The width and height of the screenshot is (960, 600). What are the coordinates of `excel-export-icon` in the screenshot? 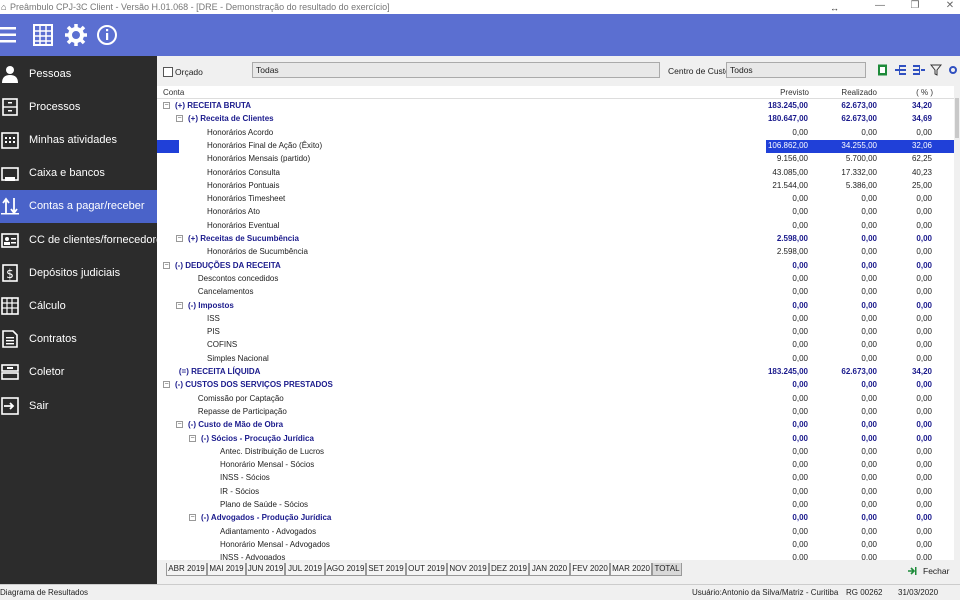 It's located at (883, 70).